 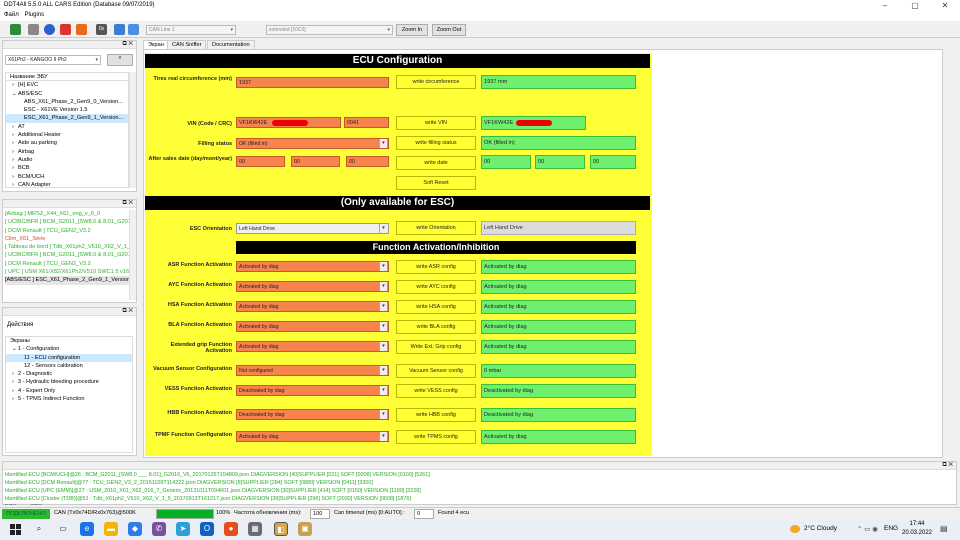 I want to click on search-icon: ⌕, so click(x=39, y=529).